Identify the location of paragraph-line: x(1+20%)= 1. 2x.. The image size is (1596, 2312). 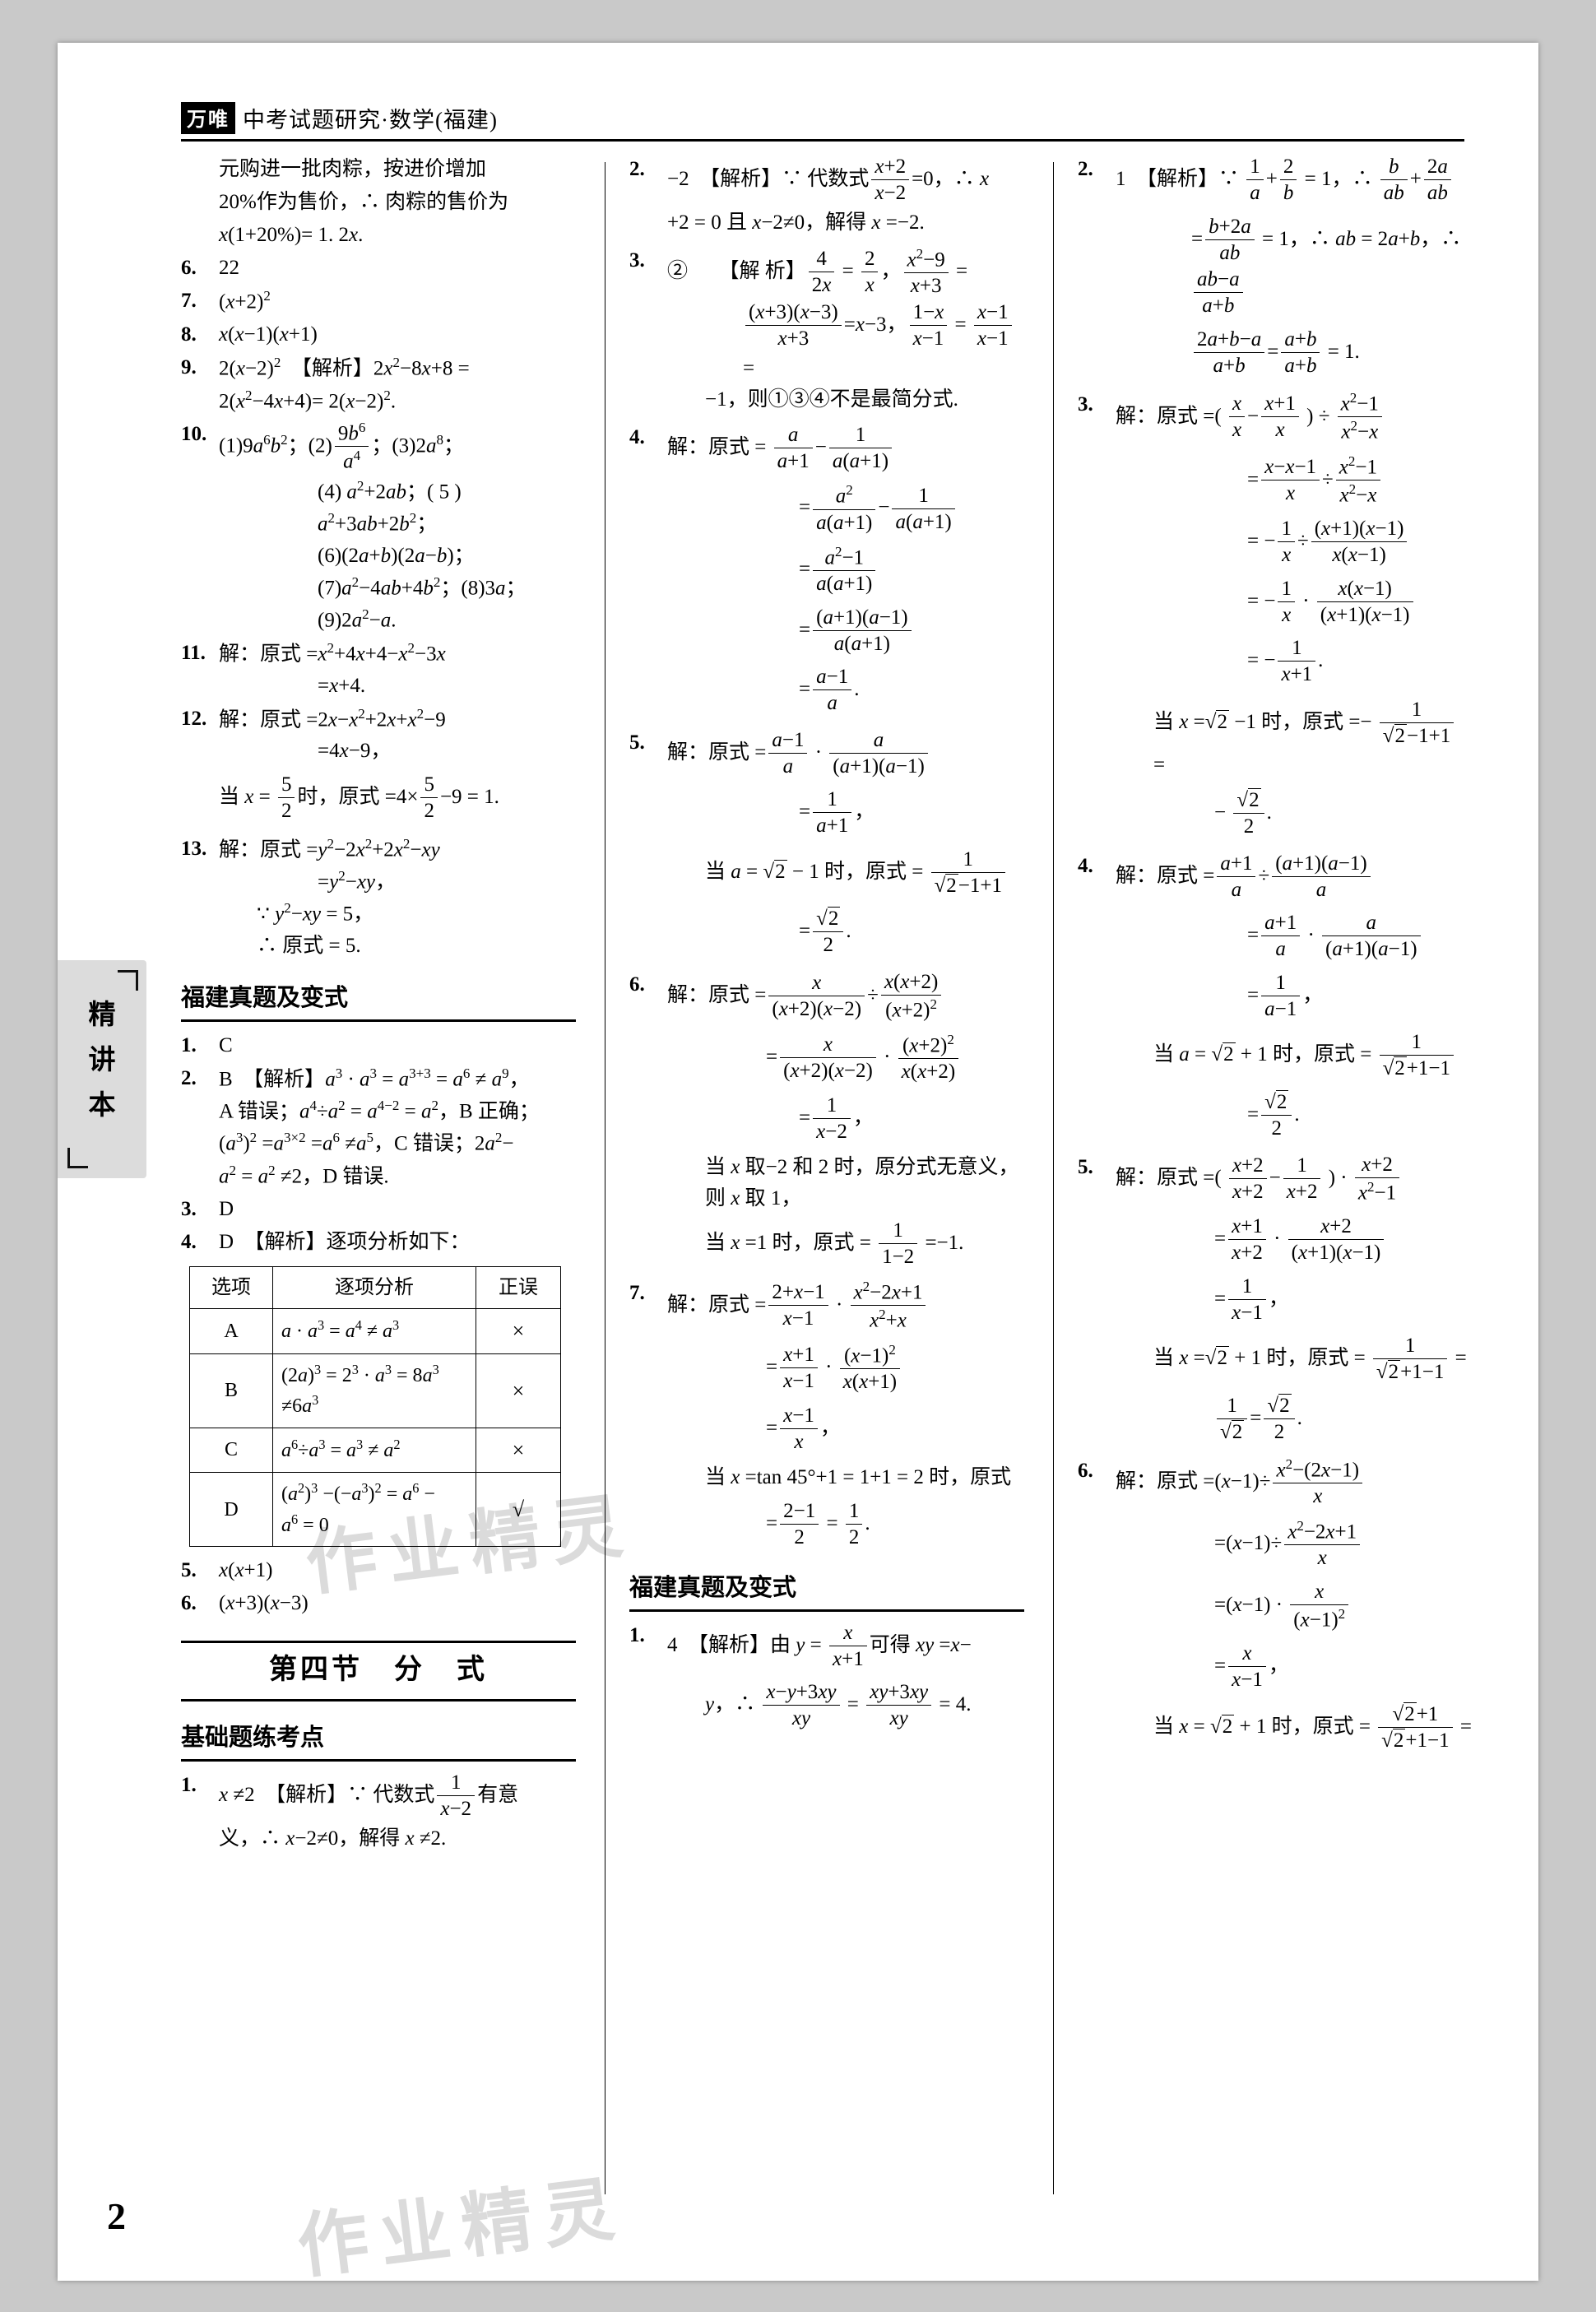
(291, 235).